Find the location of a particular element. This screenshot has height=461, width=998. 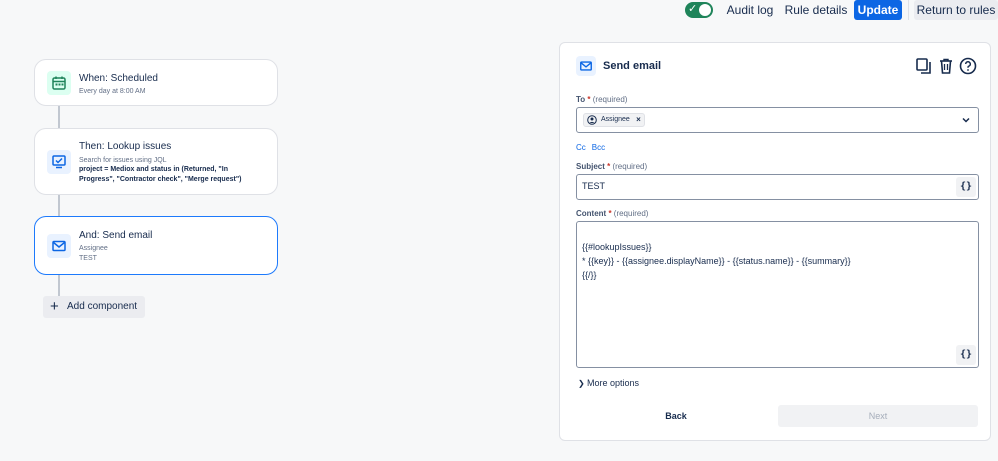

return-to-rules-button: Return to rules is located at coordinates (956, 10).